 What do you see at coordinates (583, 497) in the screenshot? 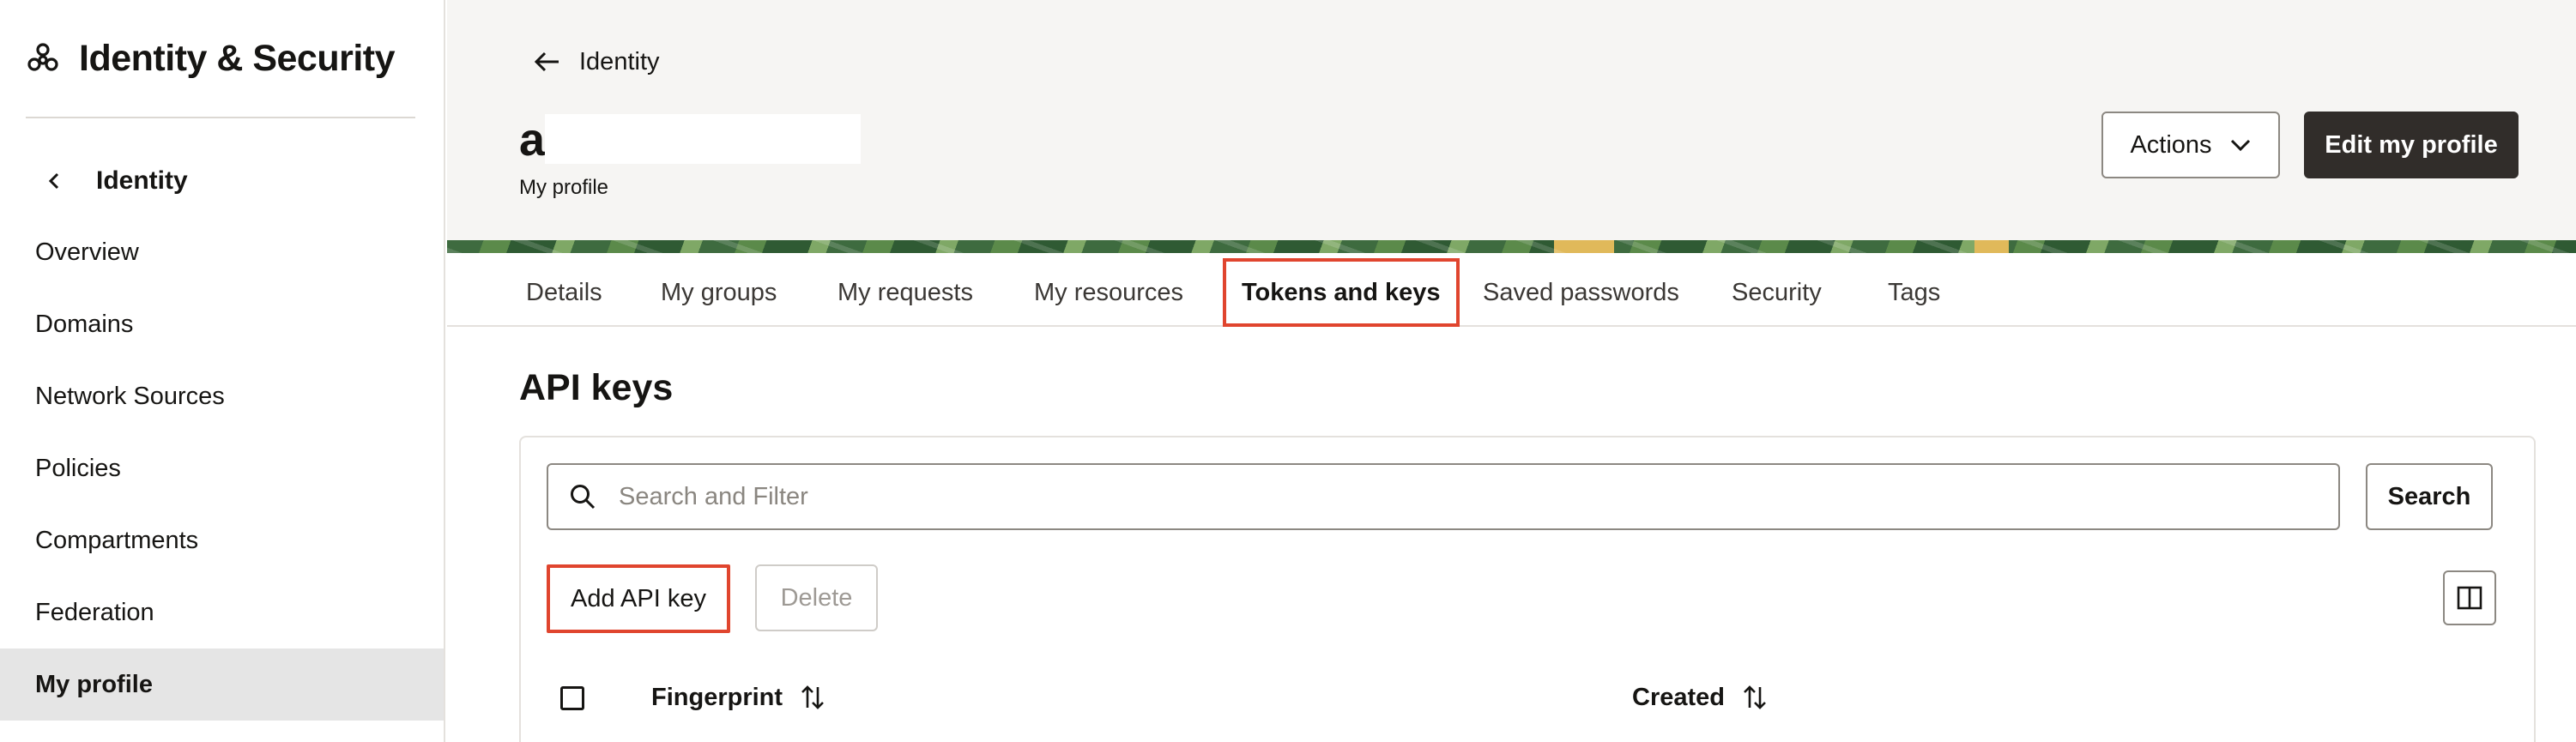
I see `search-icon` at bounding box center [583, 497].